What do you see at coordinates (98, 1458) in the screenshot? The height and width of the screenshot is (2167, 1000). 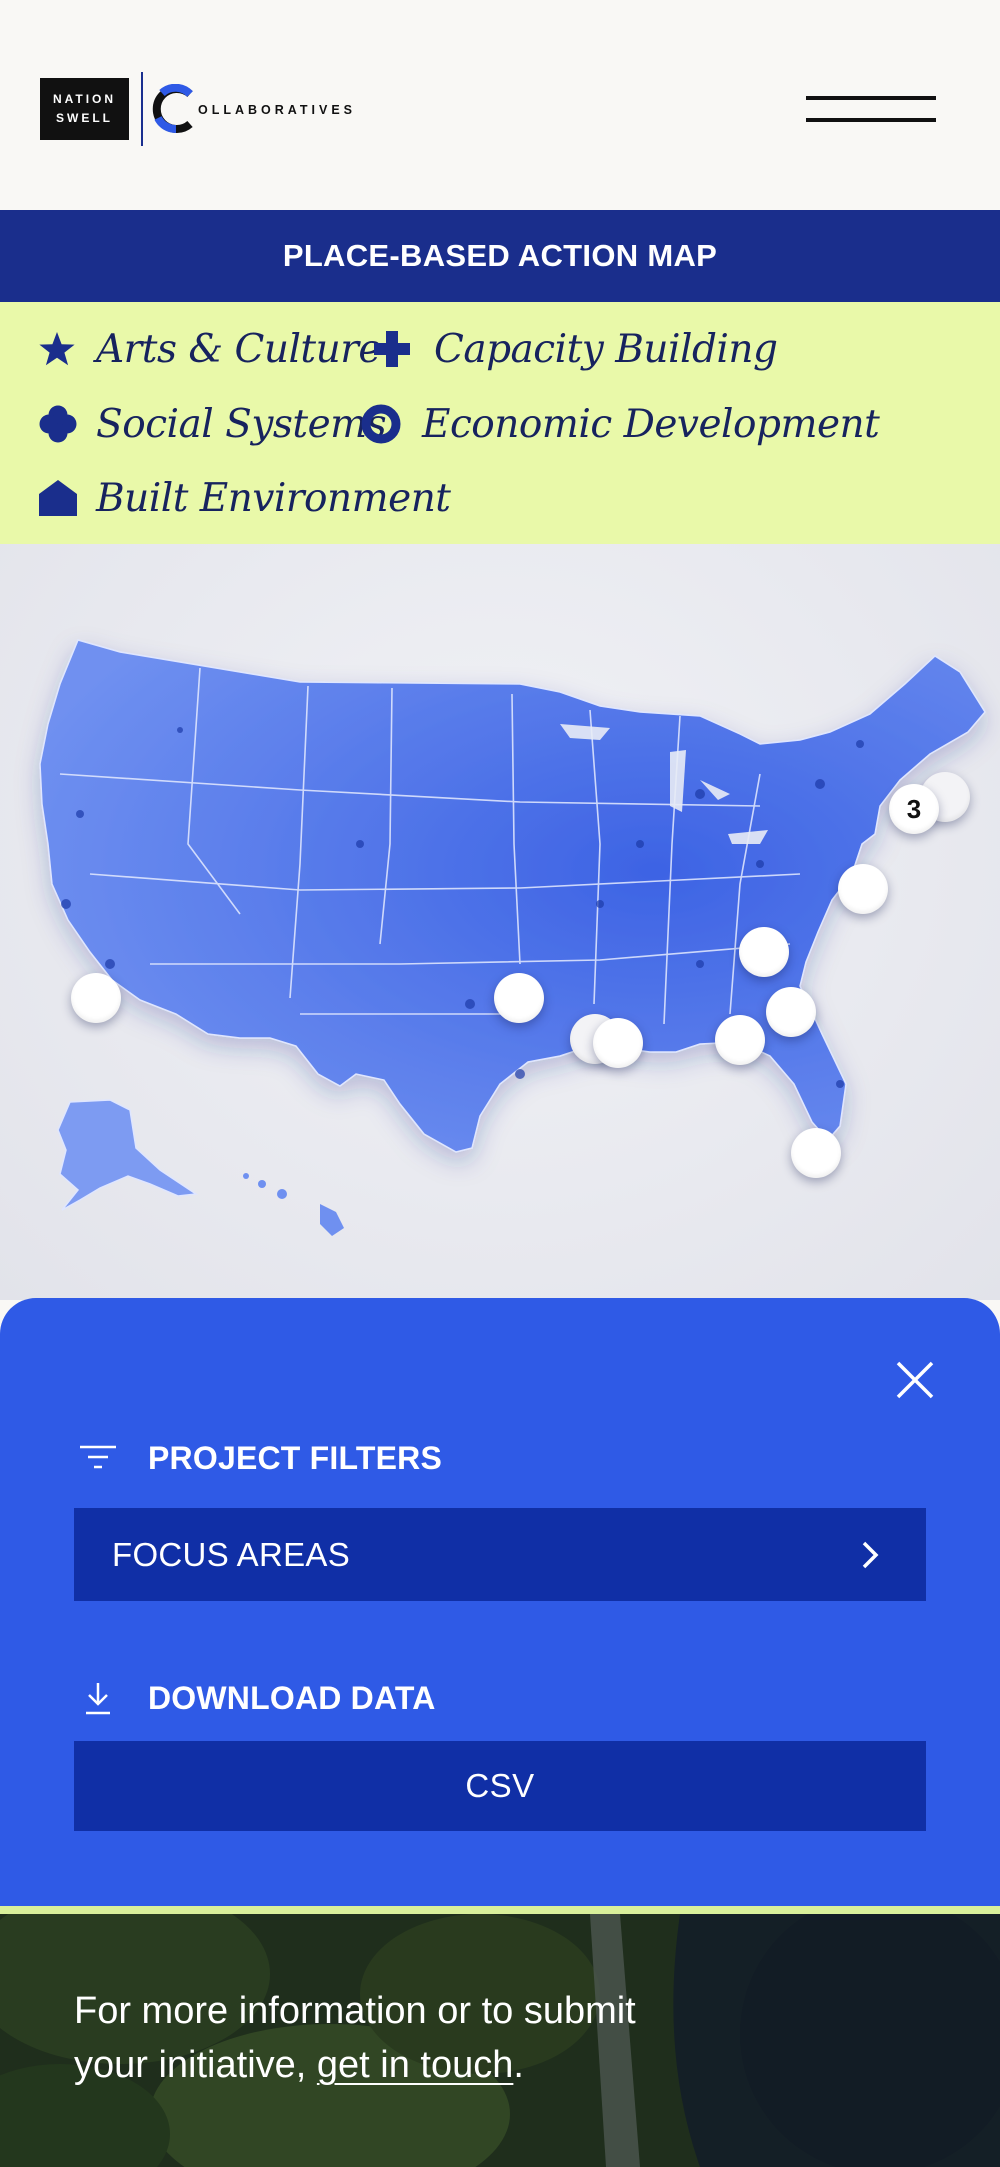 I see `filter-icon` at bounding box center [98, 1458].